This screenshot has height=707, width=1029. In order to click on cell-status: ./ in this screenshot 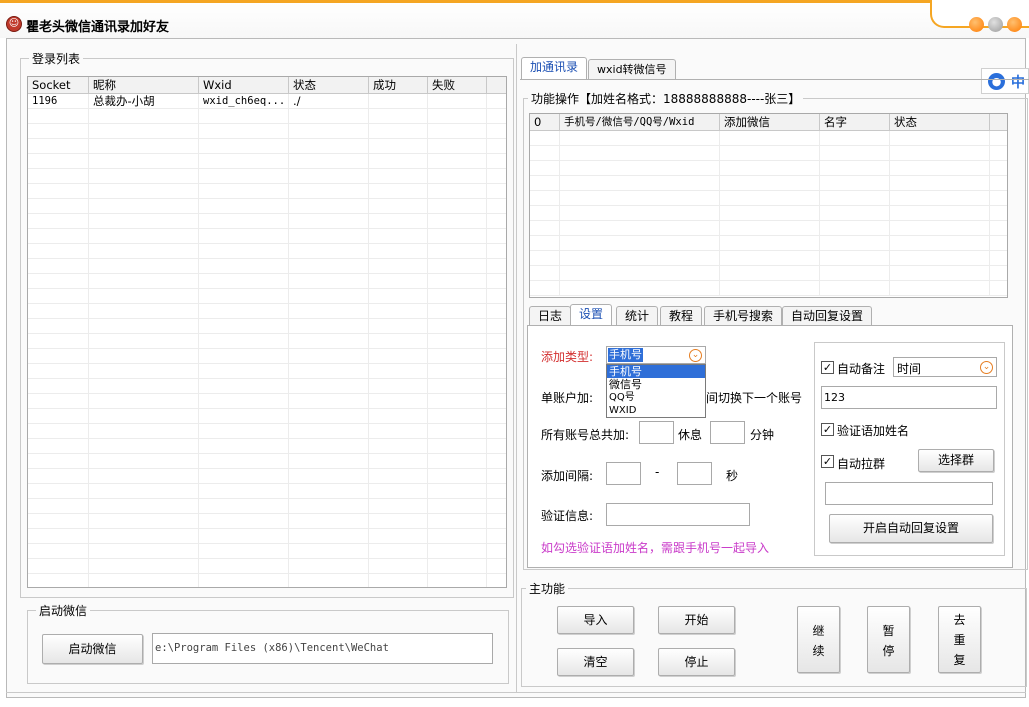, I will do `click(329, 101)`.